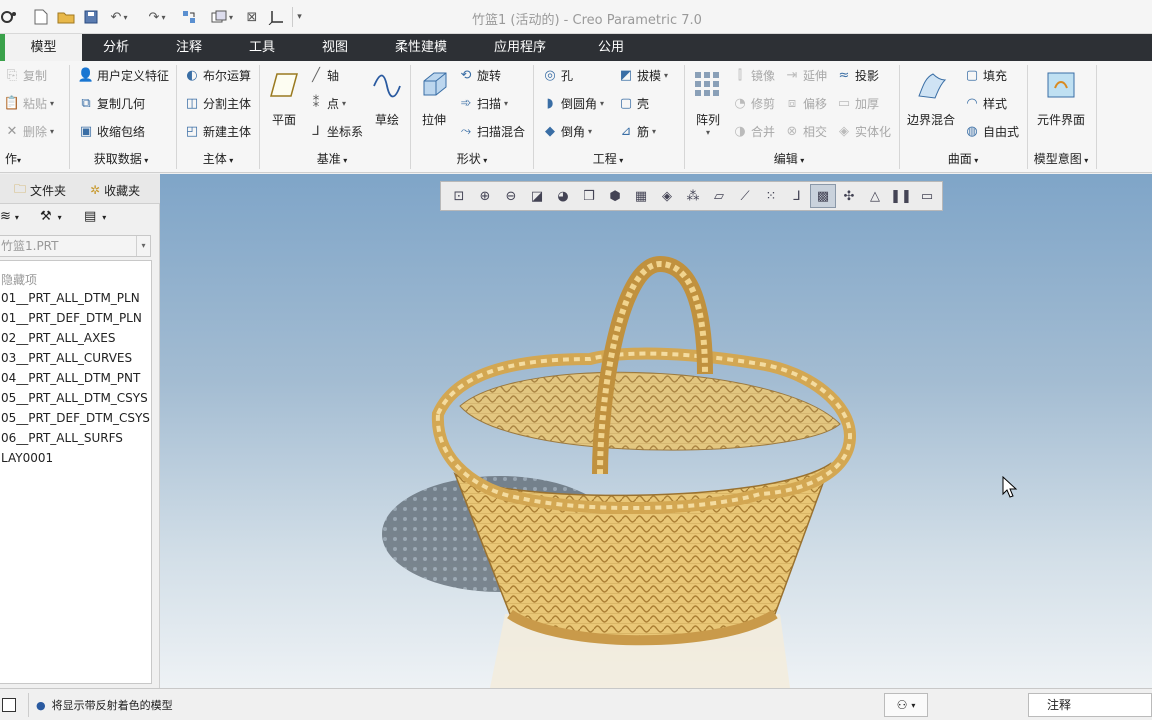 Image resolution: width=1152 pixels, height=720 pixels. Describe the element at coordinates (863, 131) in the screenshot. I see `solidify-button: ◈ 实体化` at that location.